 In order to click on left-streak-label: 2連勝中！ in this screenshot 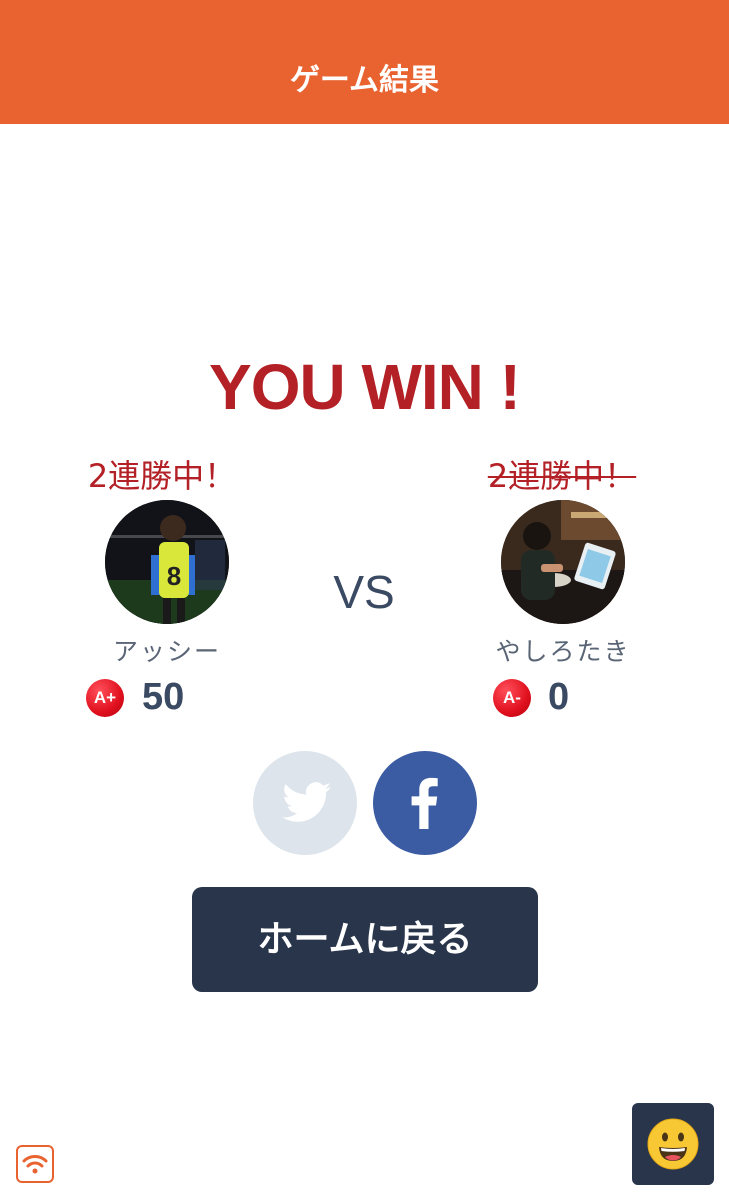, I will do `click(162, 476)`.